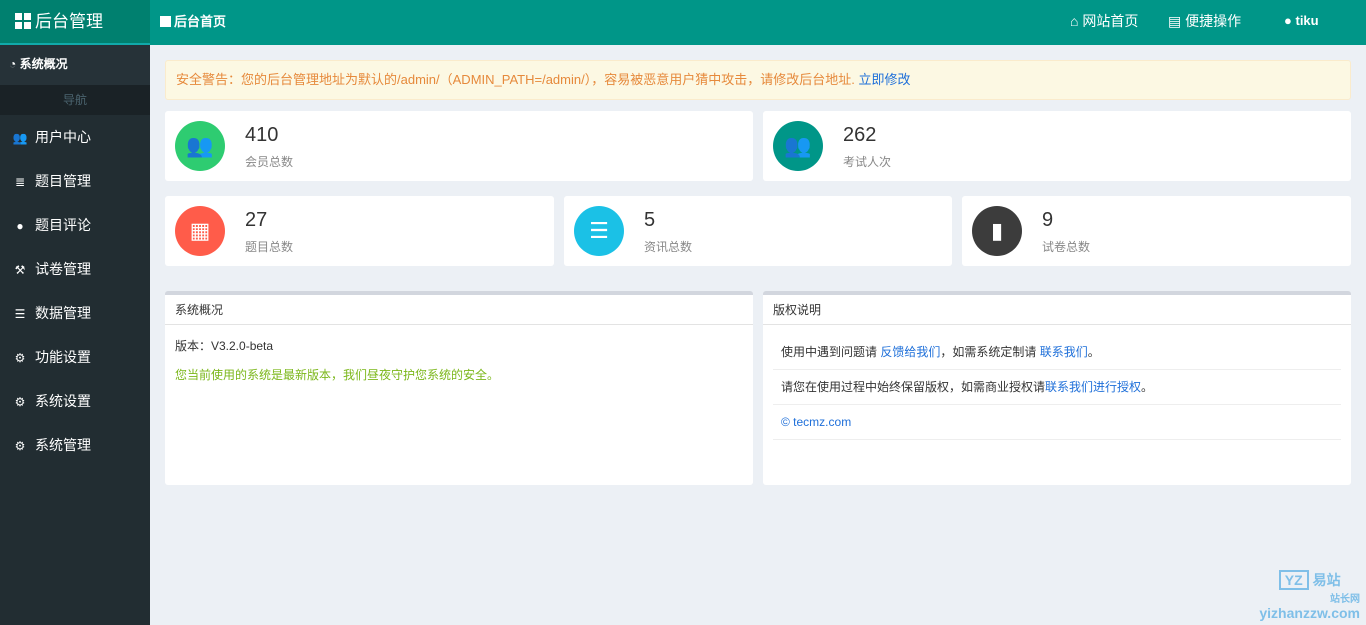 The width and height of the screenshot is (1366, 625). What do you see at coordinates (990, 352) in the screenshot?
I see `text: ，如需系统定制请` at bounding box center [990, 352].